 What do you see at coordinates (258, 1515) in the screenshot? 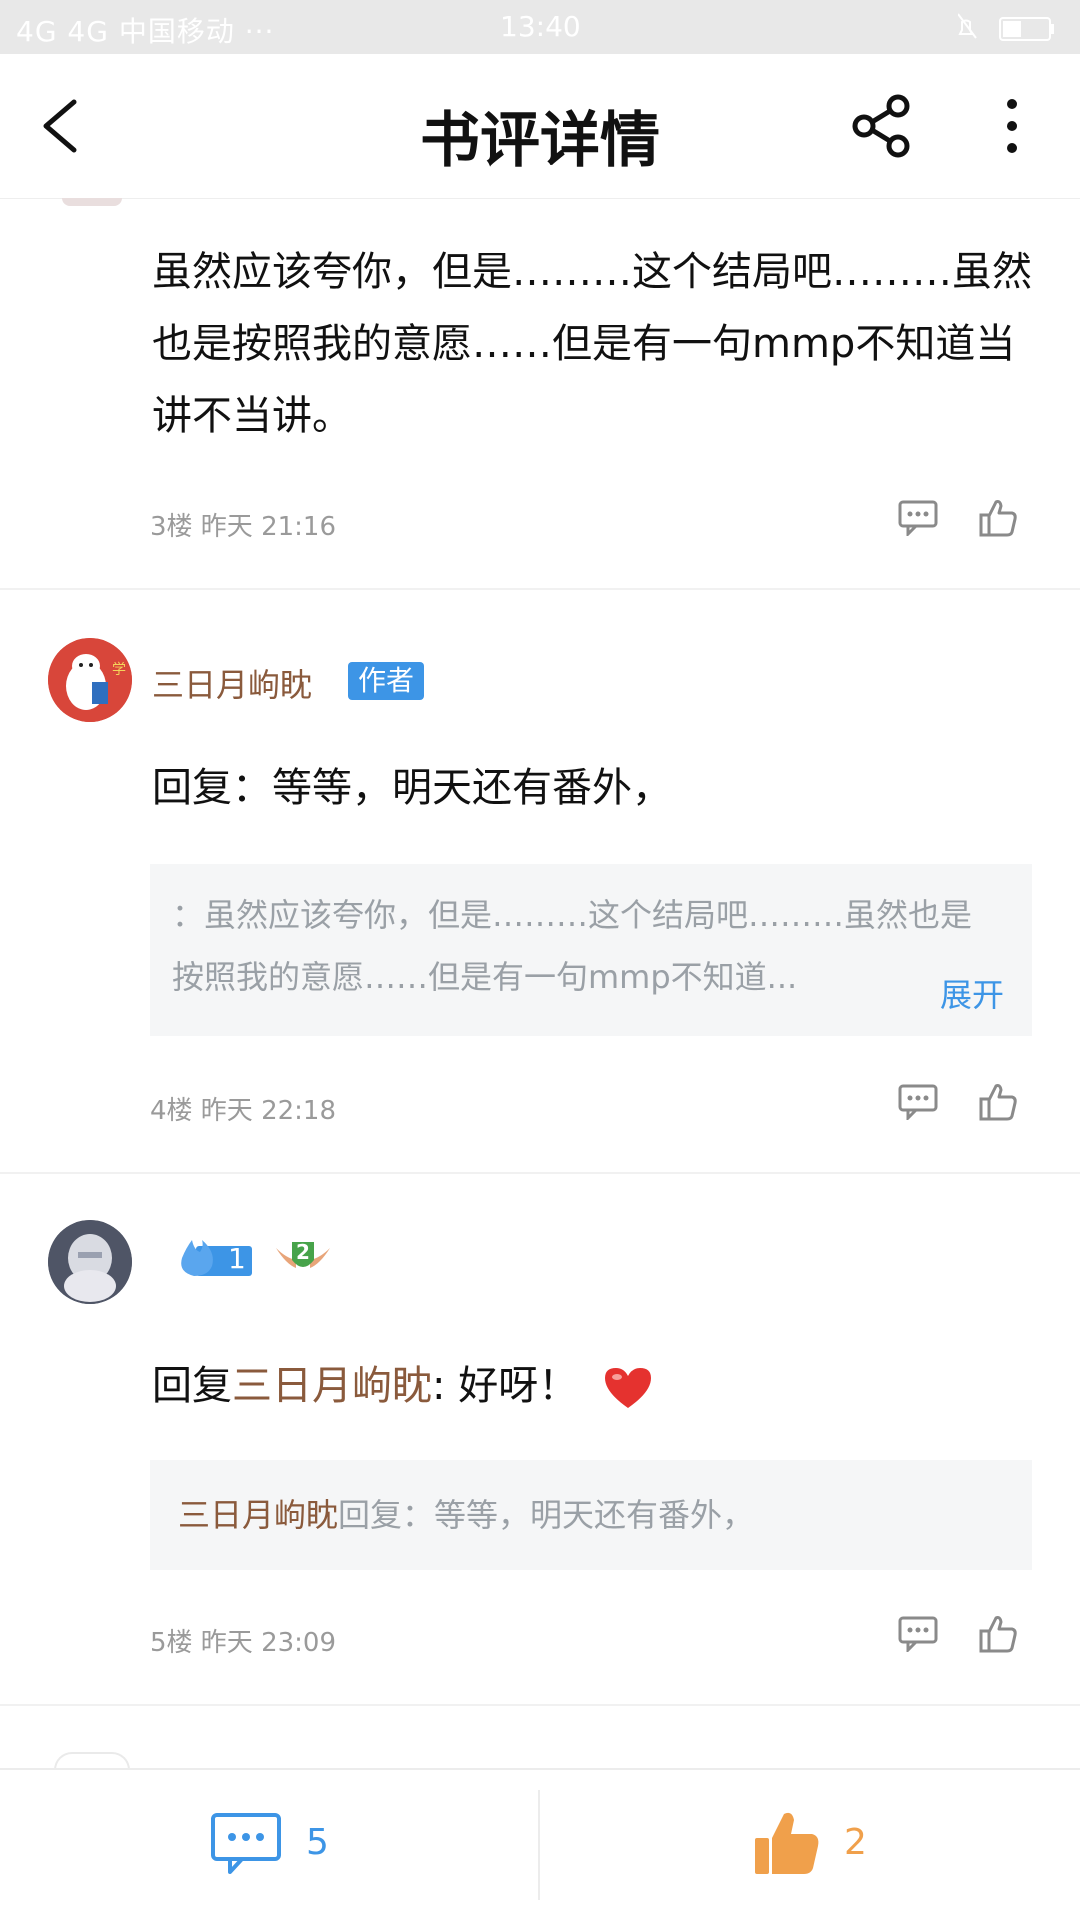
I see `quoted-username: 三日月岣眈` at bounding box center [258, 1515].